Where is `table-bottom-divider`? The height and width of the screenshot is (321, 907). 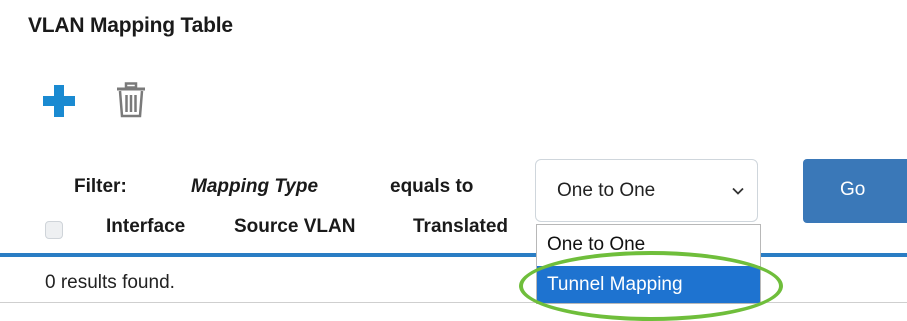 table-bottom-divider is located at coordinates (453, 302).